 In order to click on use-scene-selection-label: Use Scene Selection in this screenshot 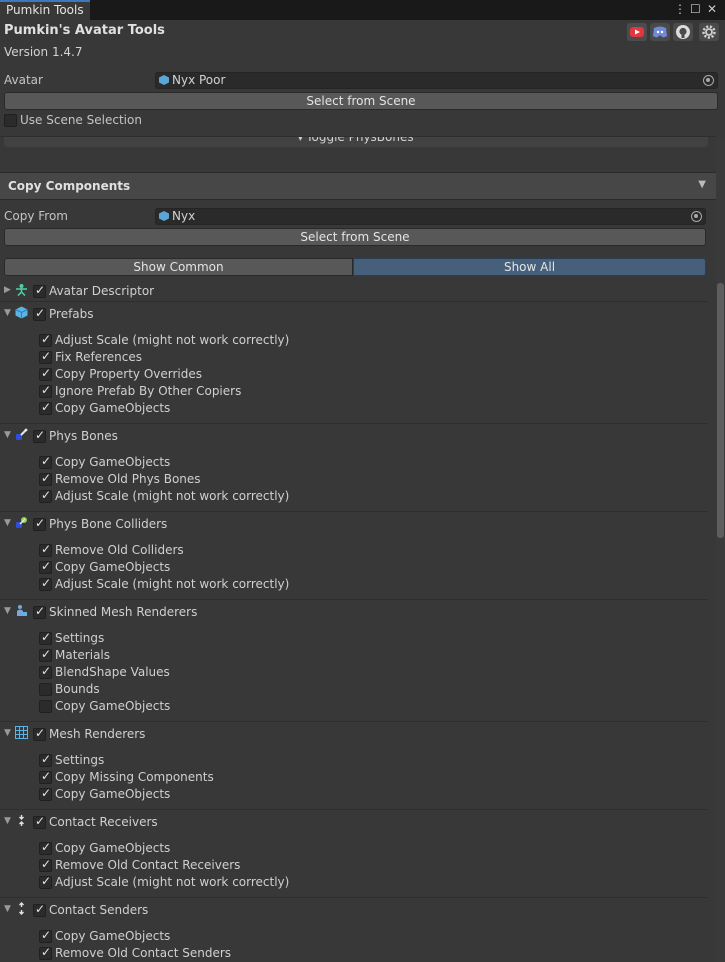, I will do `click(81, 120)`.